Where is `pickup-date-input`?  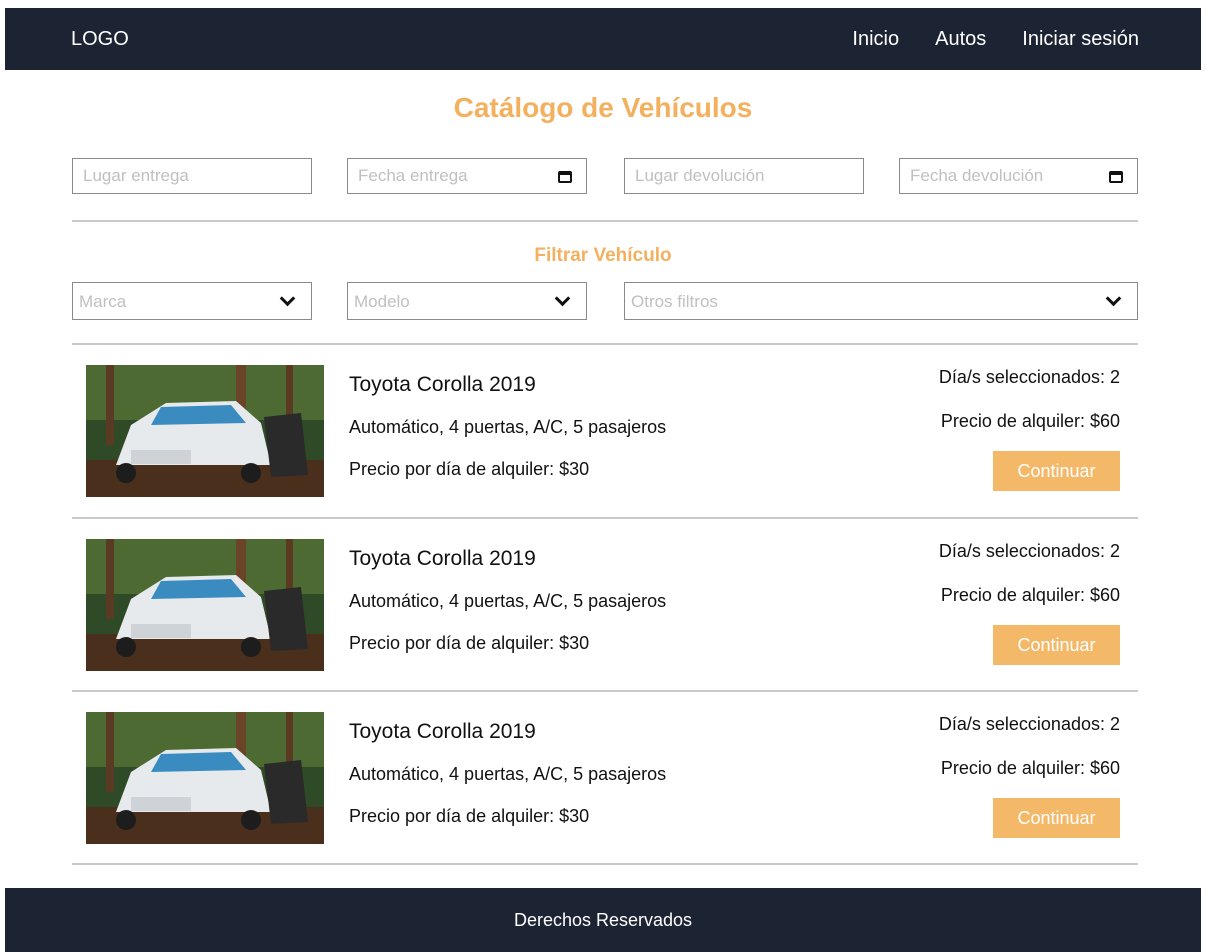
pickup-date-input is located at coordinates (467, 176).